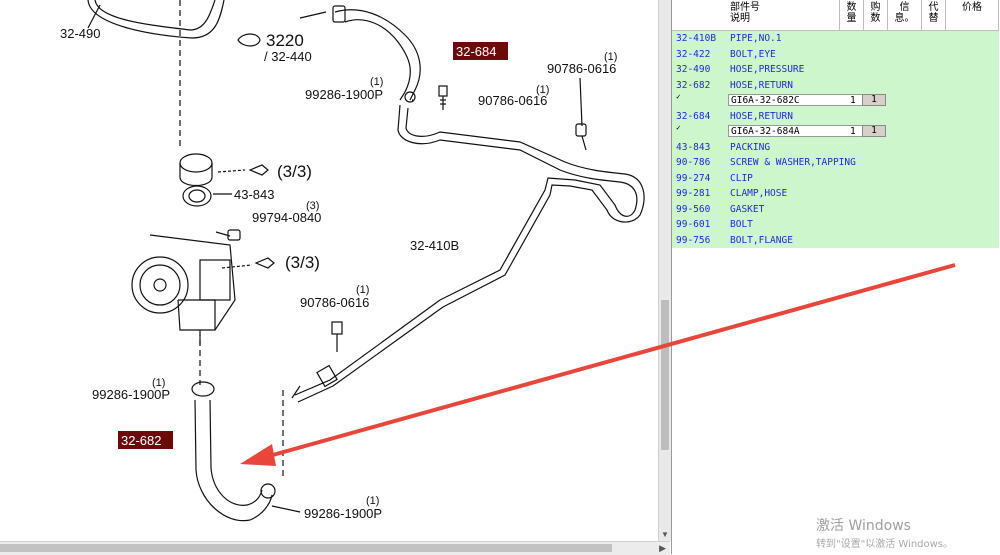 Image resolution: width=1000 pixels, height=555 pixels. I want to click on windows-activation-title: 激活 Windows, so click(863, 526).